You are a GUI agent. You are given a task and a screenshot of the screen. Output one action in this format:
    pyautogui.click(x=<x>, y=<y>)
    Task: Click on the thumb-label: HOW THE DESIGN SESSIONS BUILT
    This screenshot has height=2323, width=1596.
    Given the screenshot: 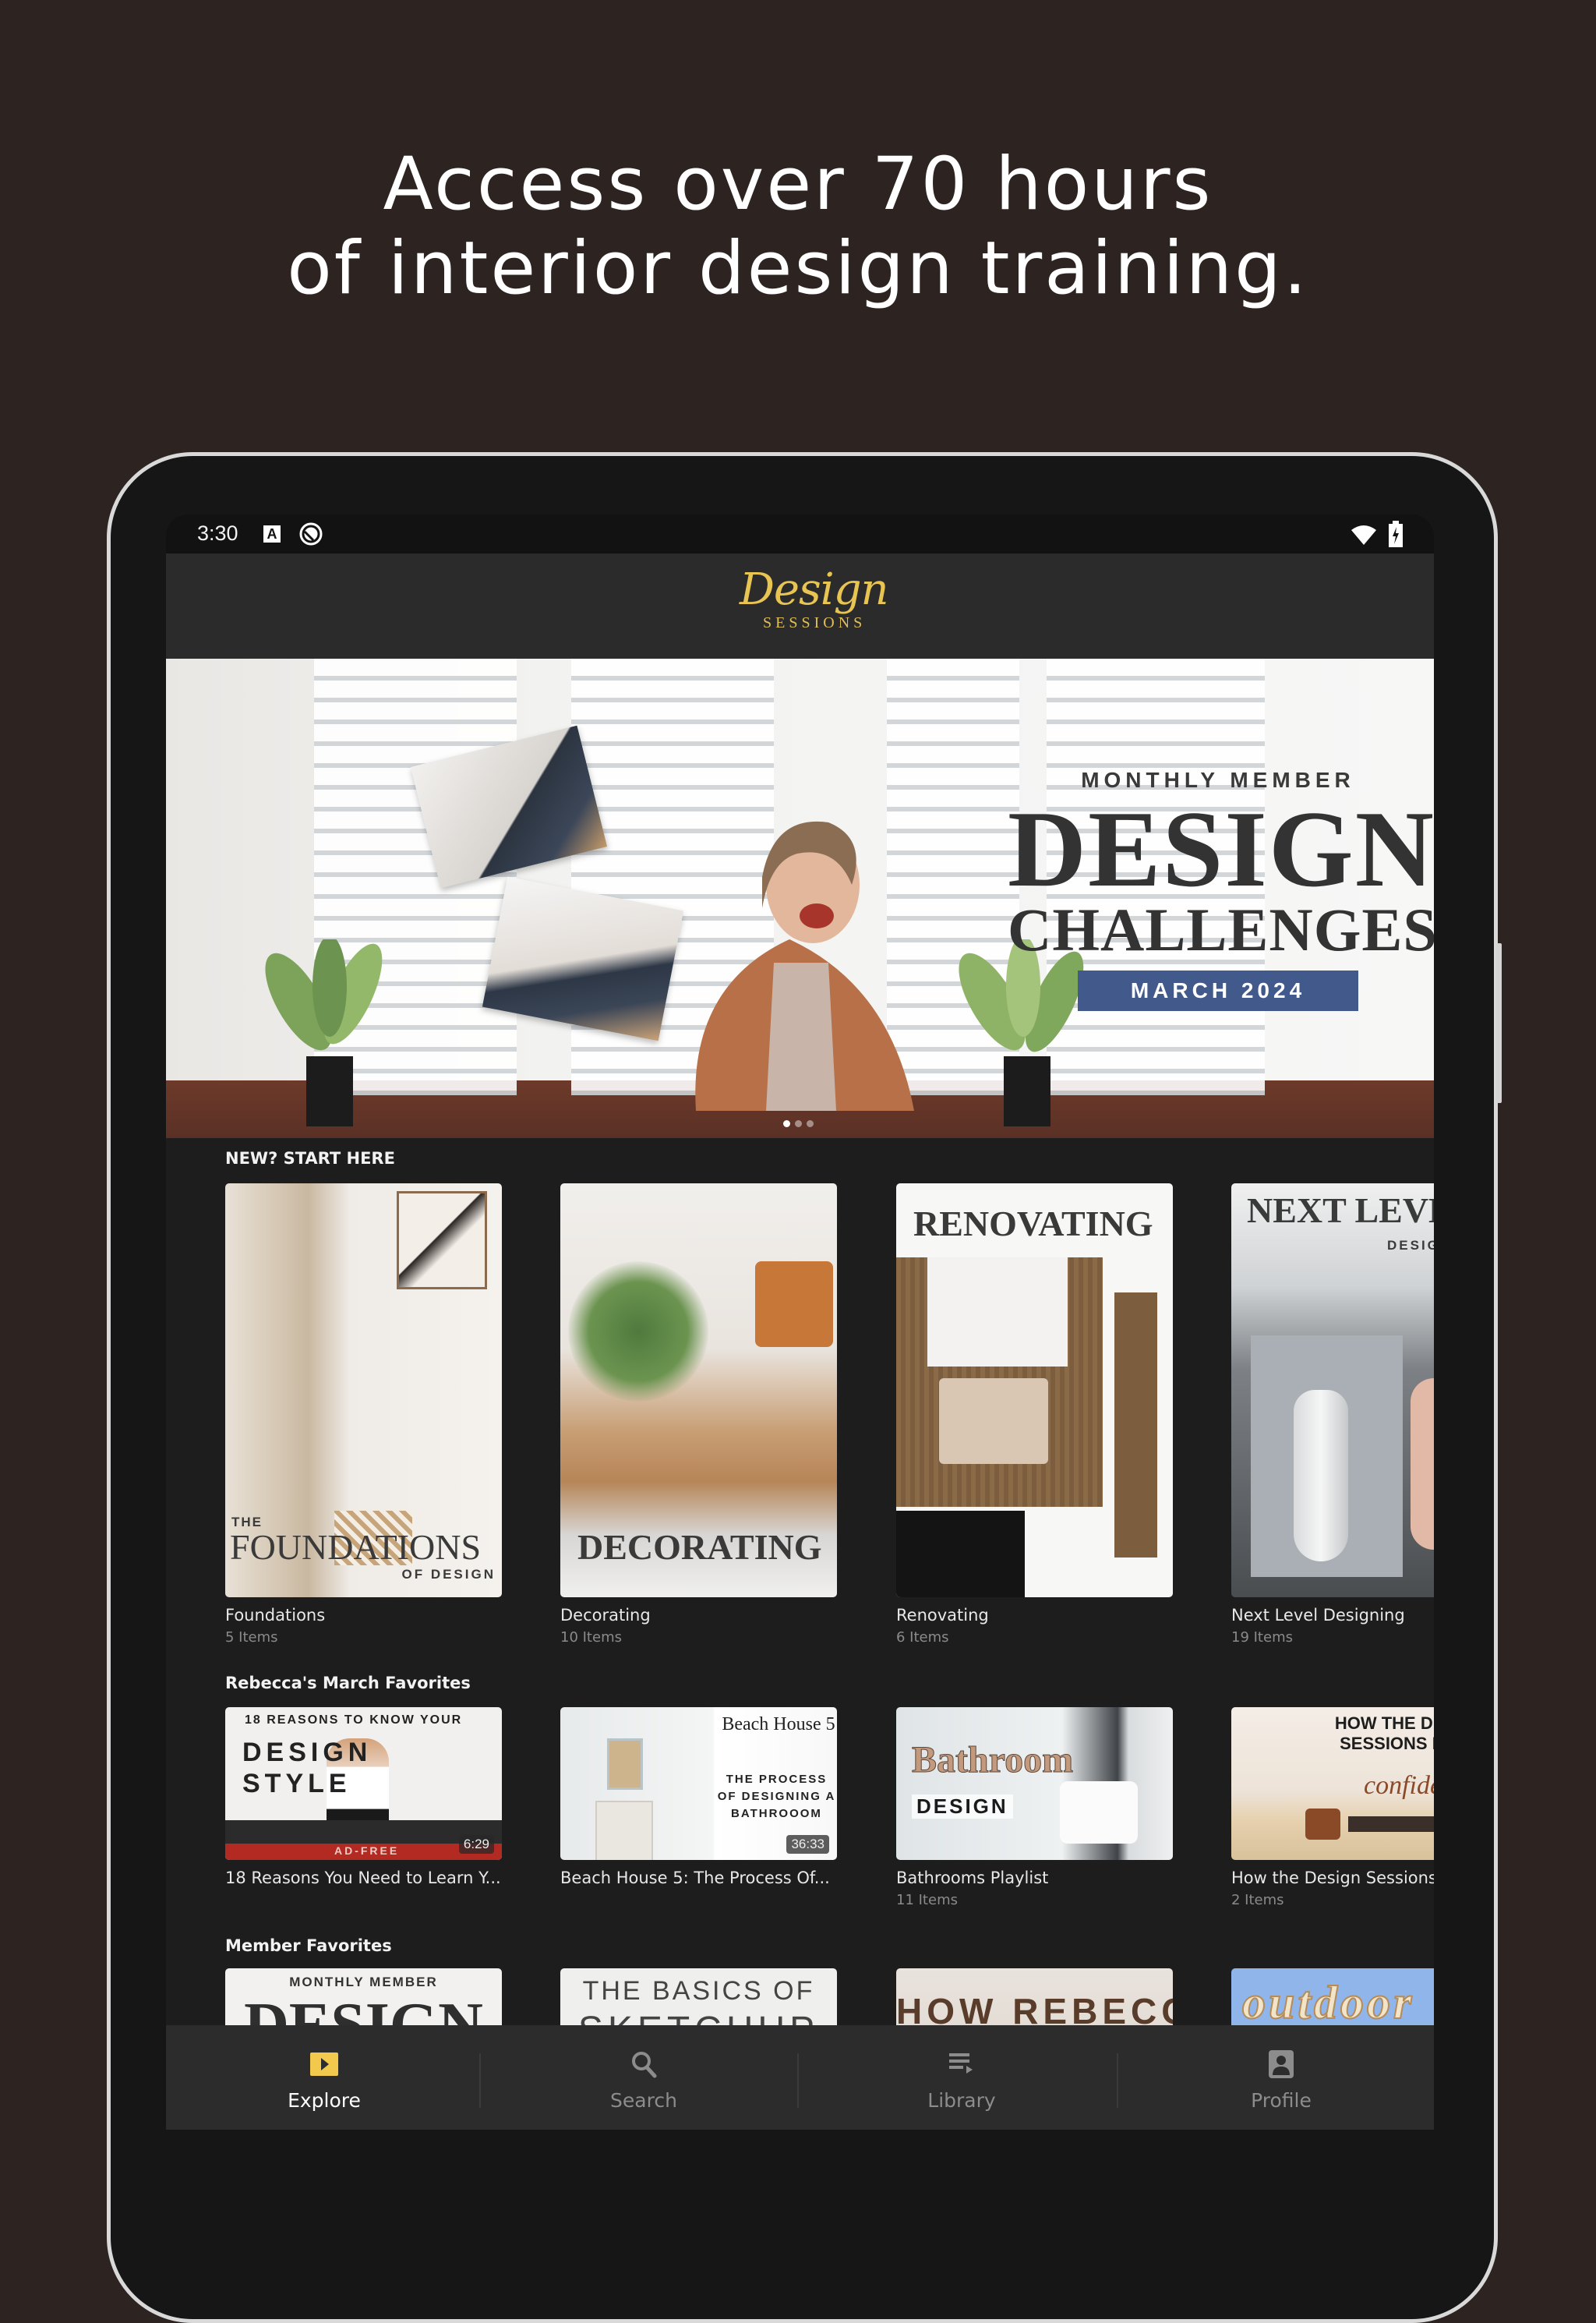 What is the action you would take?
    pyautogui.click(x=1384, y=1733)
    